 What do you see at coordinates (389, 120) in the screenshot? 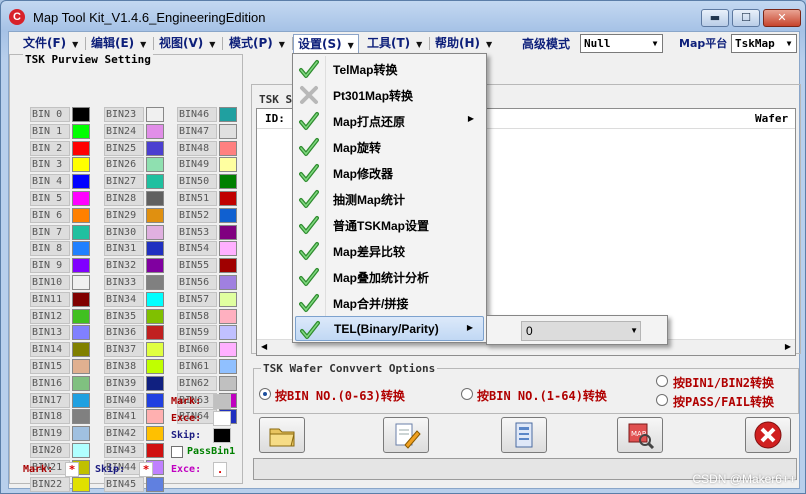
I see `settings-menu-item: Map打点还原 ▶` at bounding box center [389, 120].